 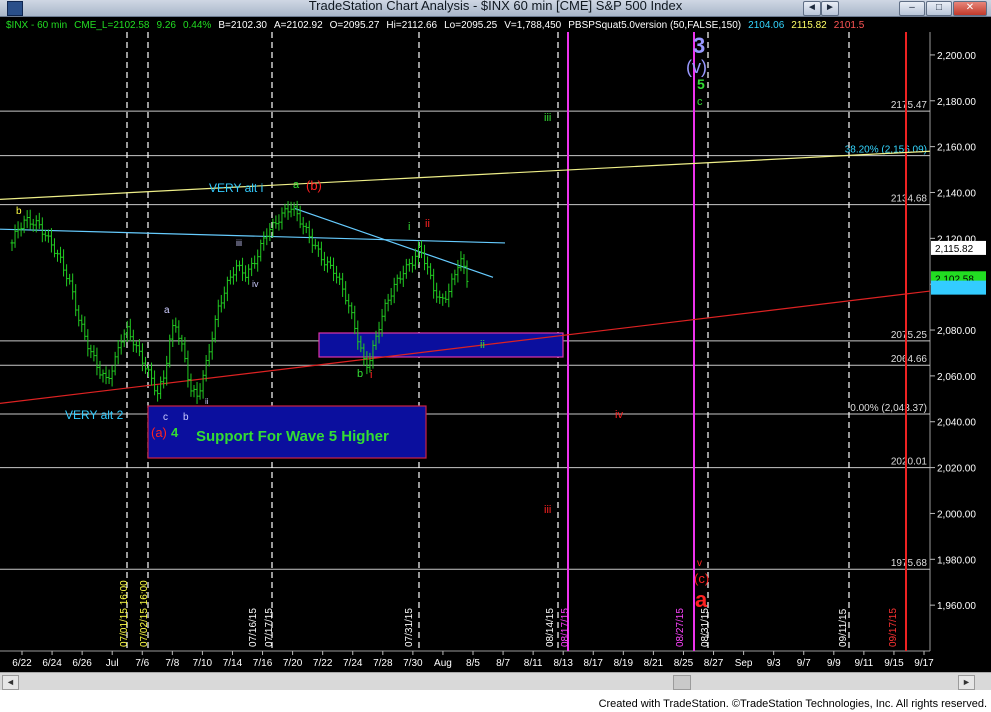 What do you see at coordinates (547, 510) in the screenshot?
I see `annotation-iii-red: iii` at bounding box center [547, 510].